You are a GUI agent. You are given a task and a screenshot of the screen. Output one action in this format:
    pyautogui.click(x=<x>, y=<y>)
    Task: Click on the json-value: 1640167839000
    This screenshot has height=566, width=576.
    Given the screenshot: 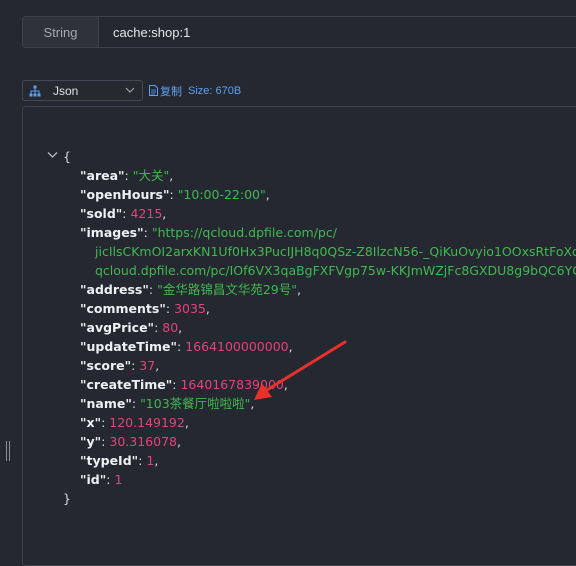 What is the action you would take?
    pyautogui.click(x=232, y=384)
    